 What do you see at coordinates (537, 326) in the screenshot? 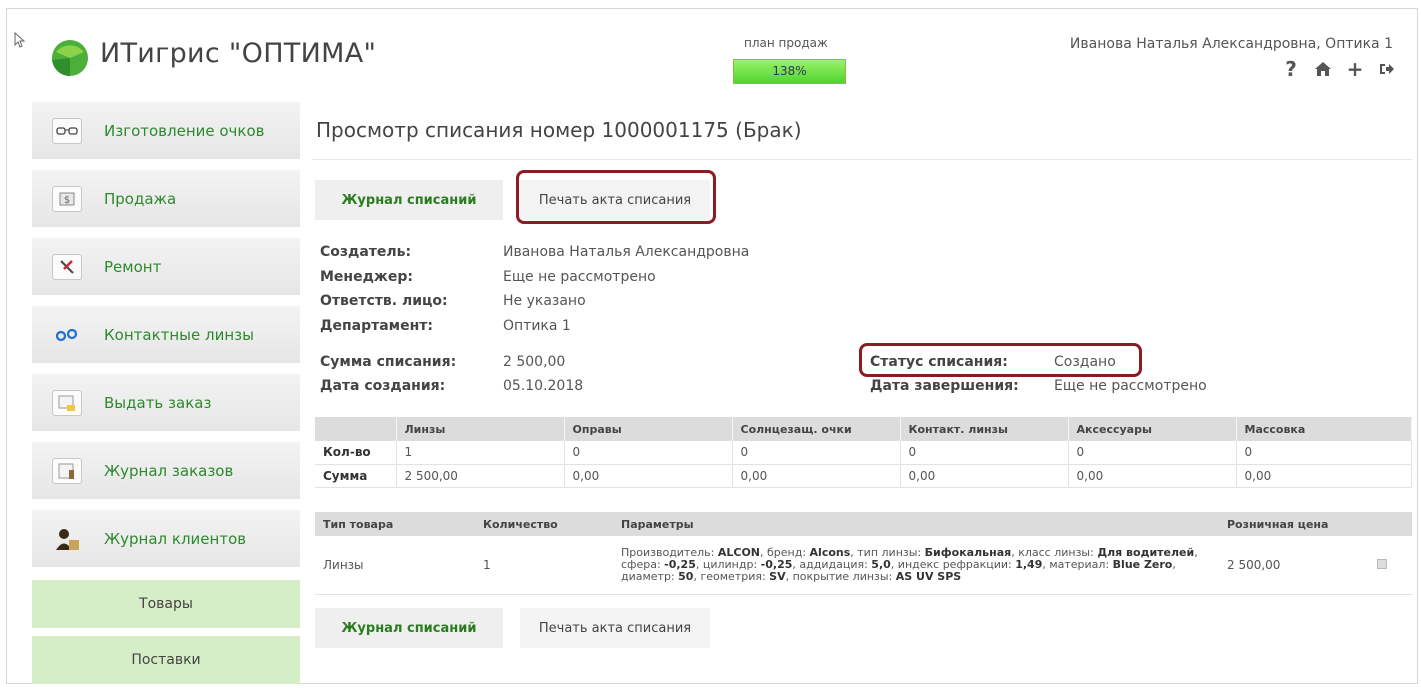
I see `department-value: Оптика 1` at bounding box center [537, 326].